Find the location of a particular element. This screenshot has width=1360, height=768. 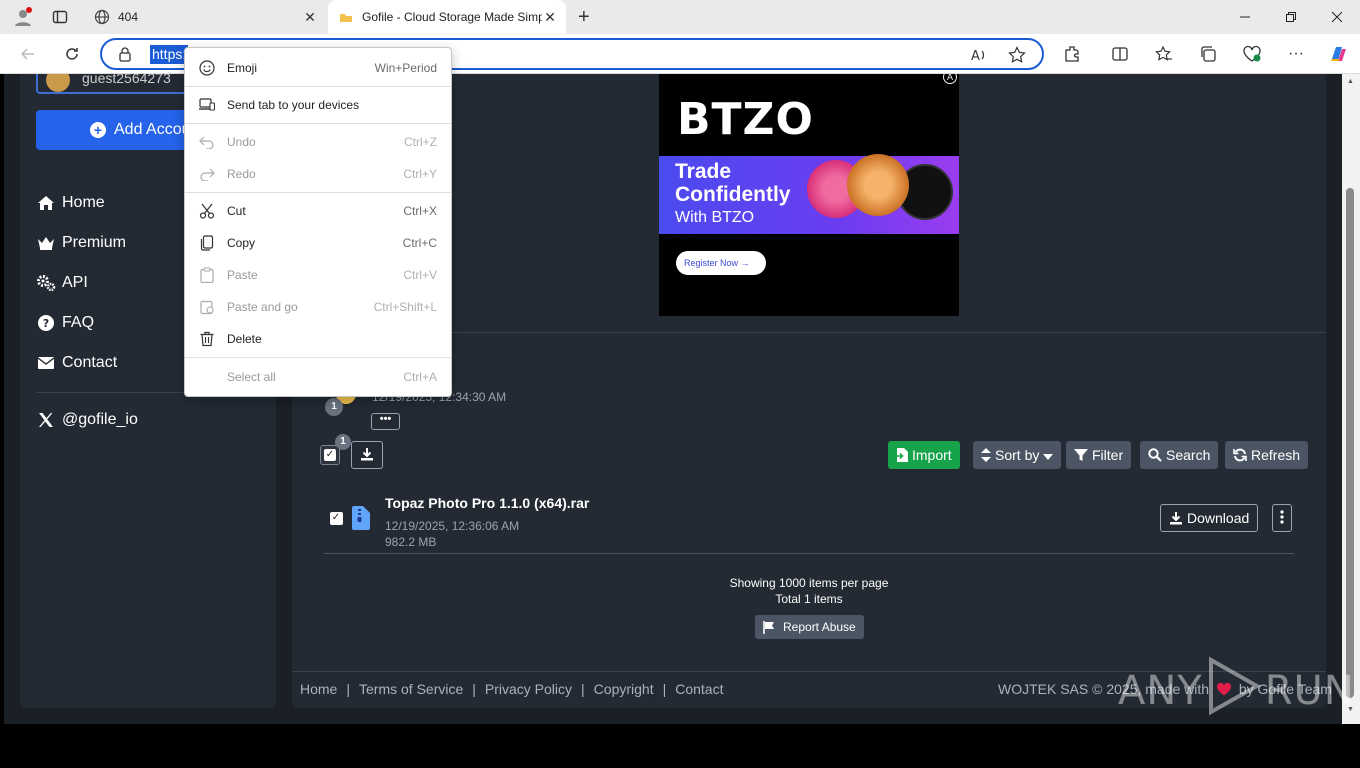

report-abuse-button: Report Abuse is located at coordinates (809, 627).